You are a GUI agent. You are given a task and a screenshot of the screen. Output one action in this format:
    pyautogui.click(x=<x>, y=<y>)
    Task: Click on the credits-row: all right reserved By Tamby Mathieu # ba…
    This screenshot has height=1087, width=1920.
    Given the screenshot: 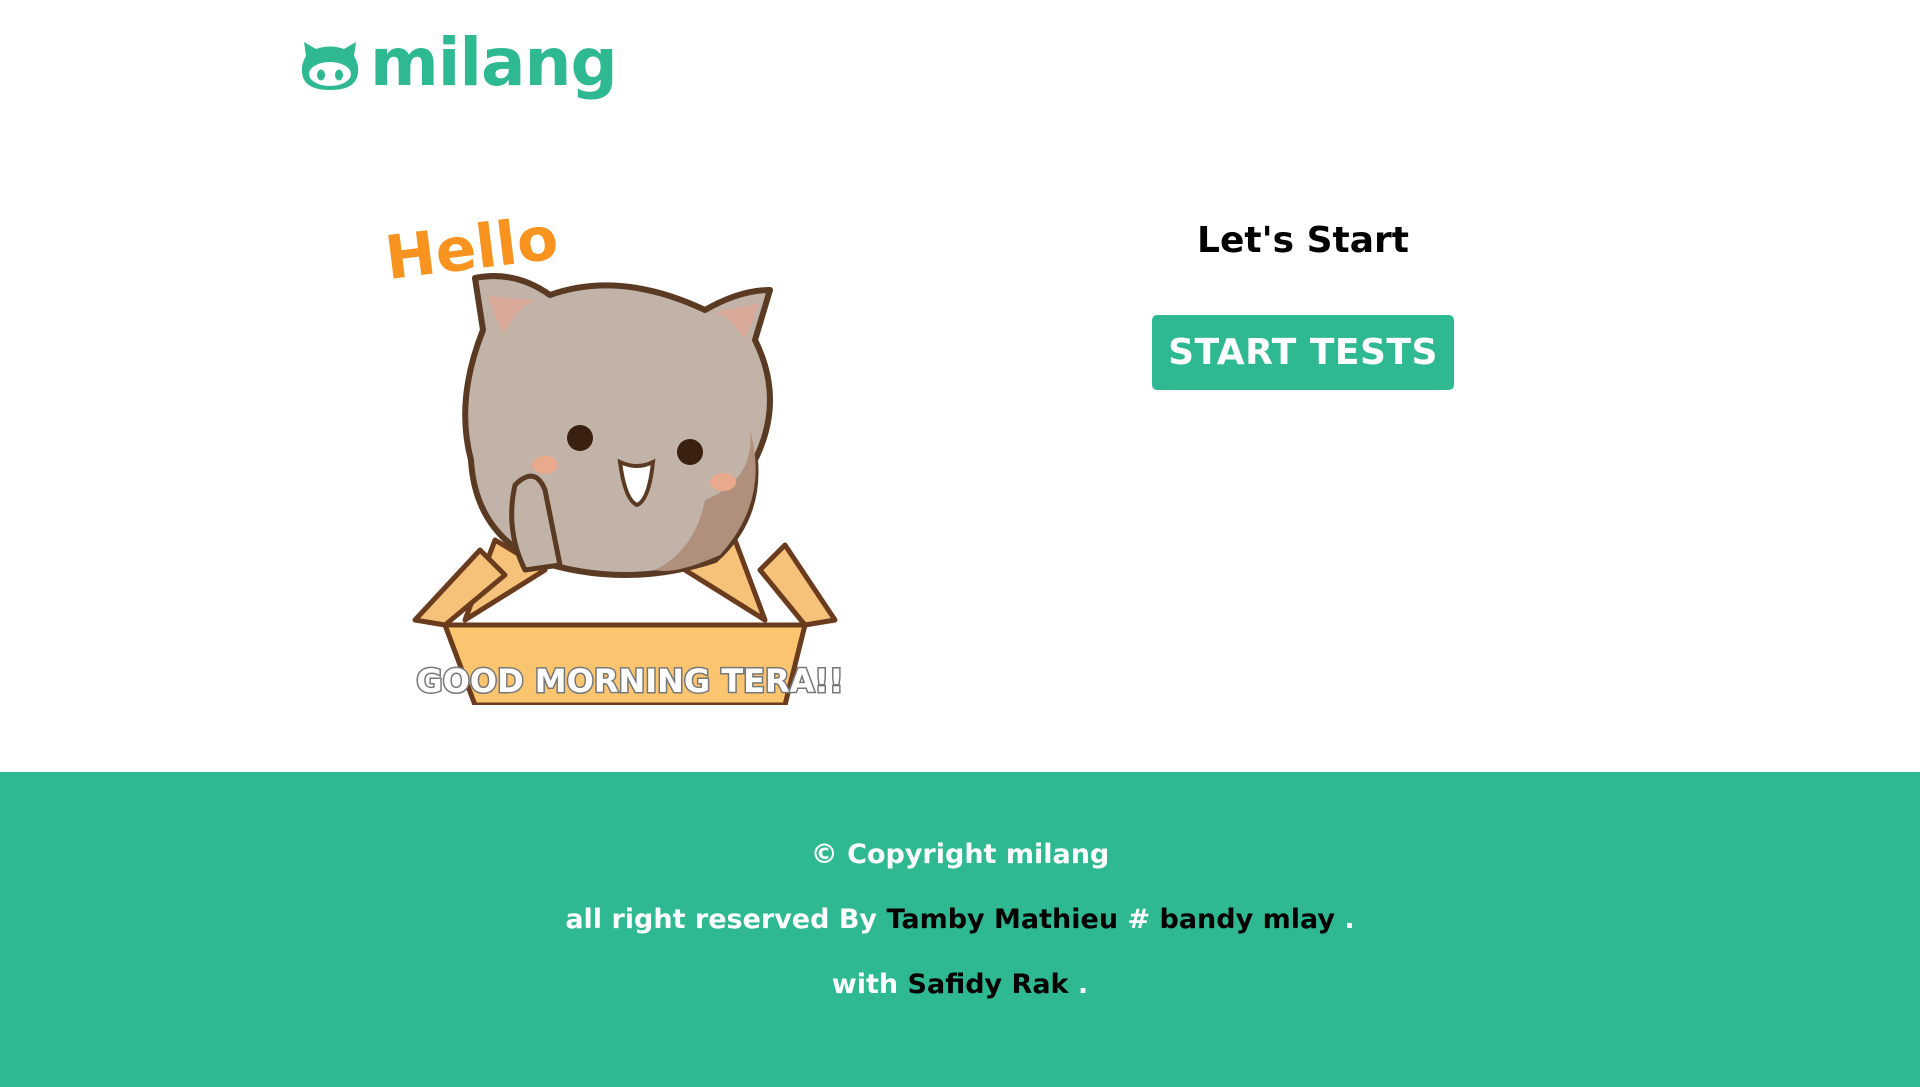 What is the action you would take?
    pyautogui.click(x=960, y=919)
    